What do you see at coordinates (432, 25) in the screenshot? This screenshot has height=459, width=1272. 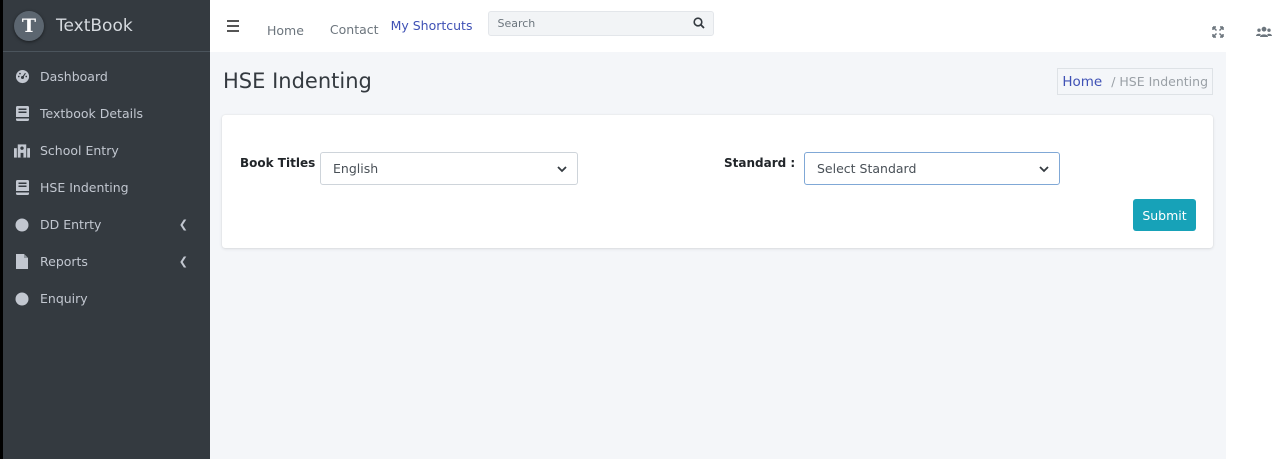 I see `nav-link-my-shortcuts: My Shortcuts` at bounding box center [432, 25].